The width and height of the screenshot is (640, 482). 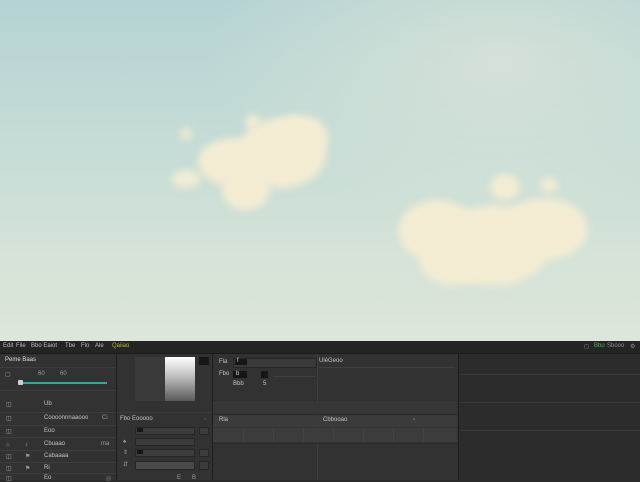 I want to click on color-picker-button, so click(x=204, y=361).